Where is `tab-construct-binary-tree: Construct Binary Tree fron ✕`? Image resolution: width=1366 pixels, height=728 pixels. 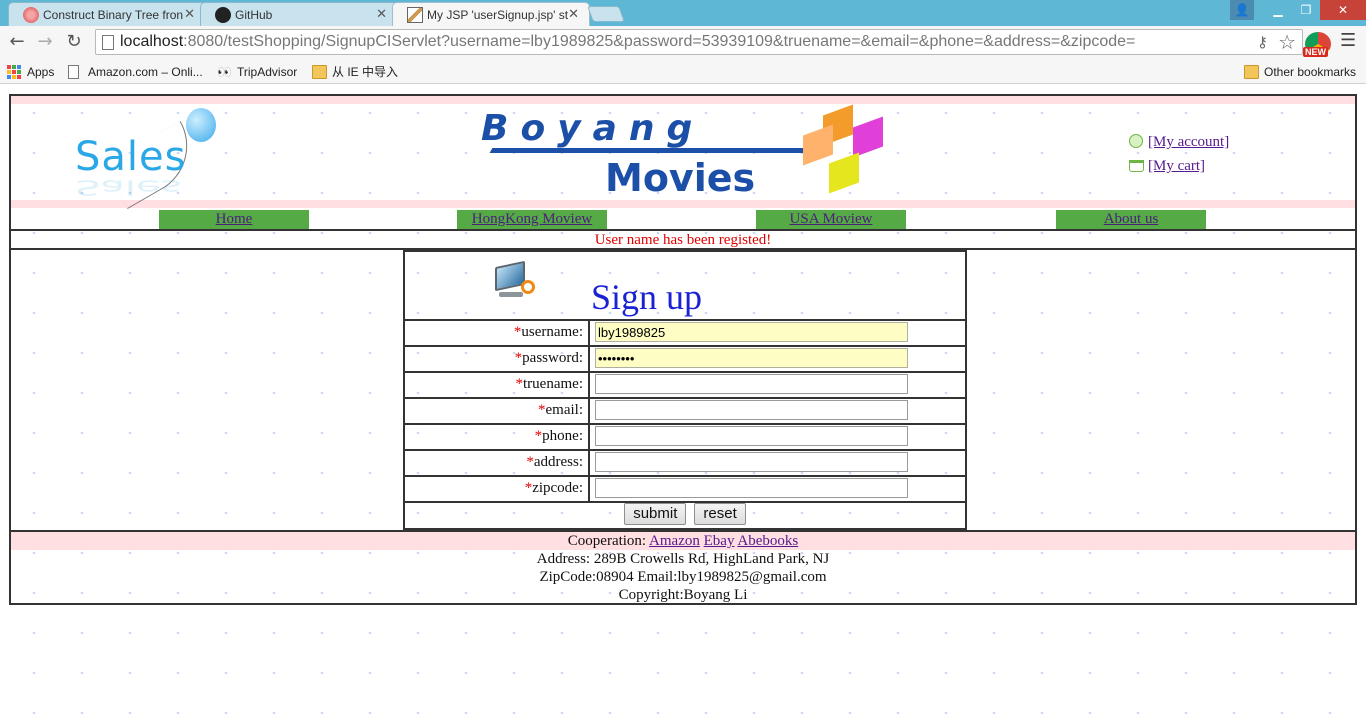
tab-construct-binary-tree: Construct Binary Tree fron ✕ is located at coordinates (107, 14).